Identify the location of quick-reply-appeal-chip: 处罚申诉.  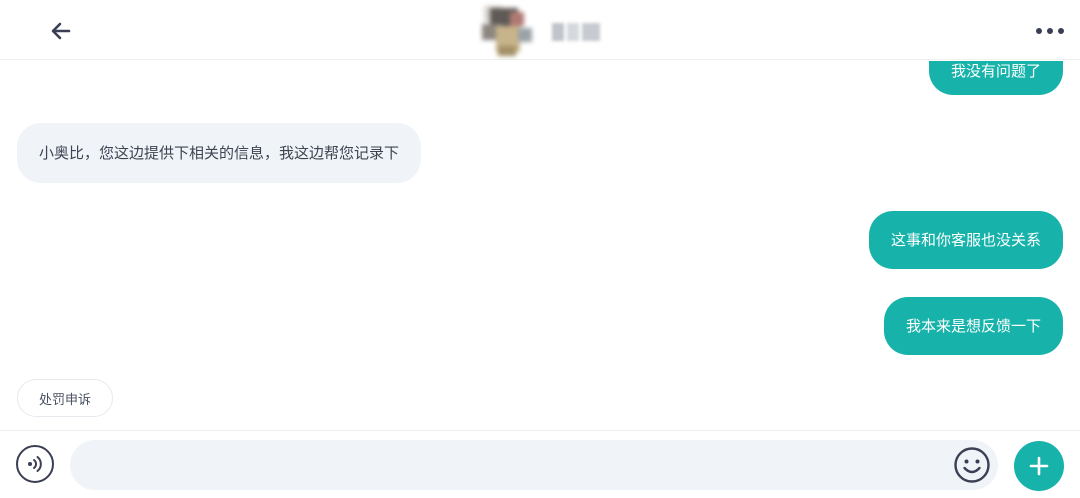
(65, 398).